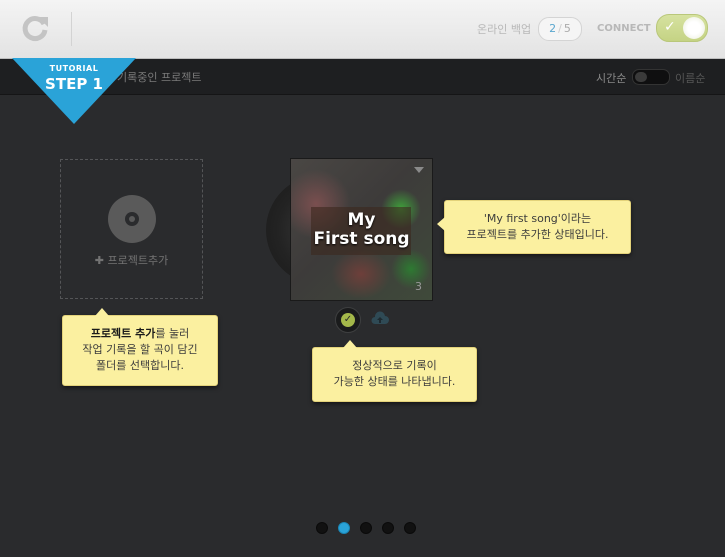 The image size is (725, 557). What do you see at coordinates (131, 260) in the screenshot?
I see `add-project-label: ✚ 프로젝트추가` at bounding box center [131, 260].